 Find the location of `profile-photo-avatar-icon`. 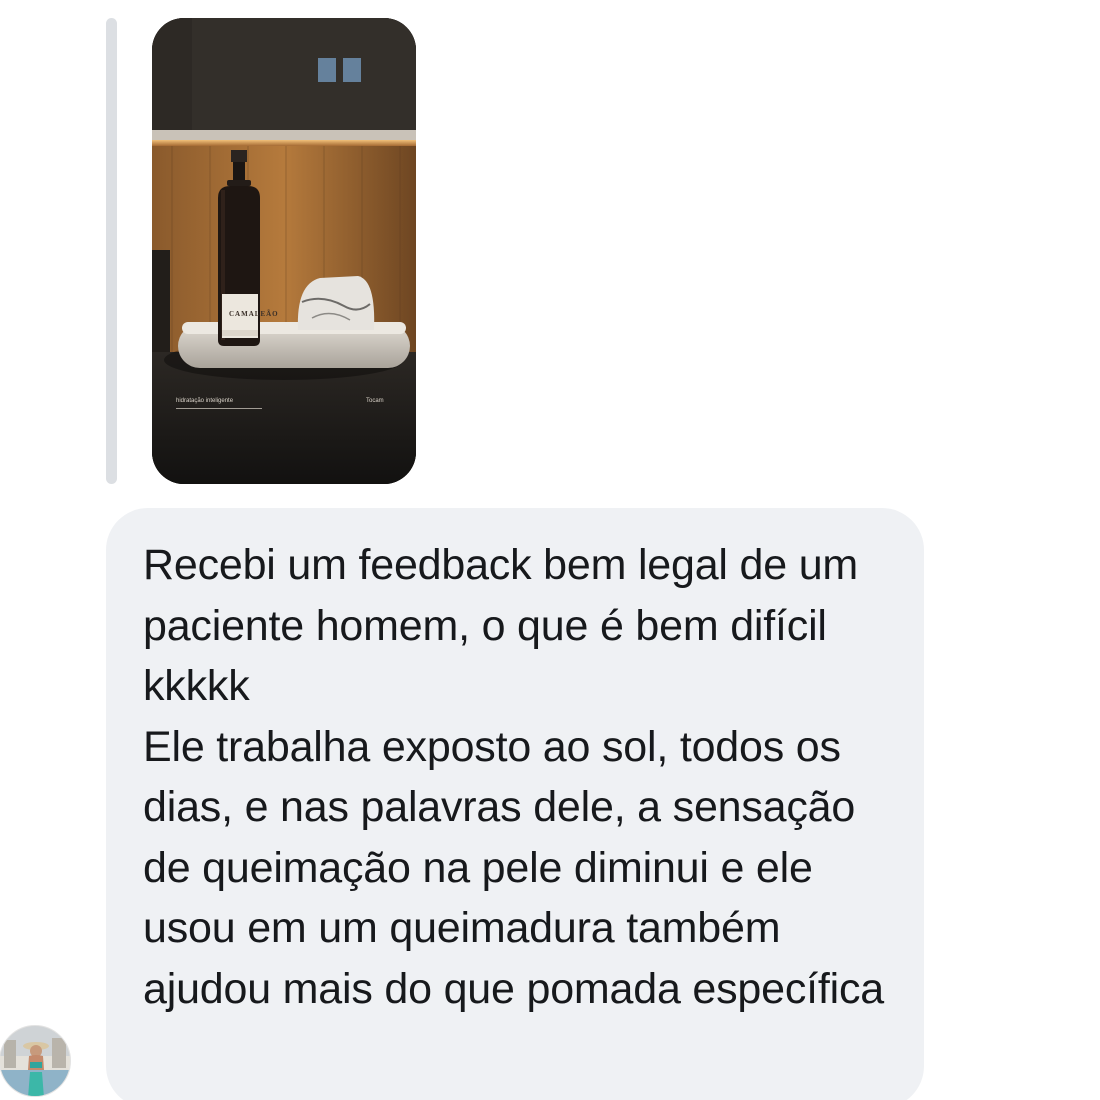

profile-photo-avatar-icon is located at coordinates (35, 1061).